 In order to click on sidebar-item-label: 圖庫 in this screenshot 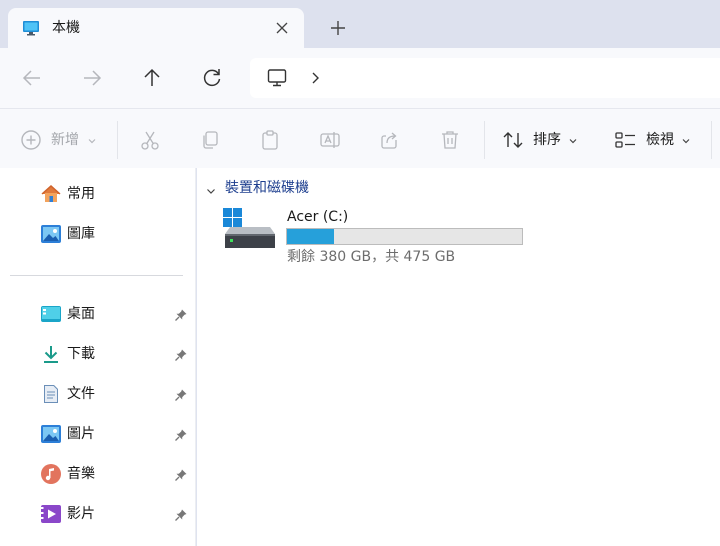, I will do `click(81, 234)`.